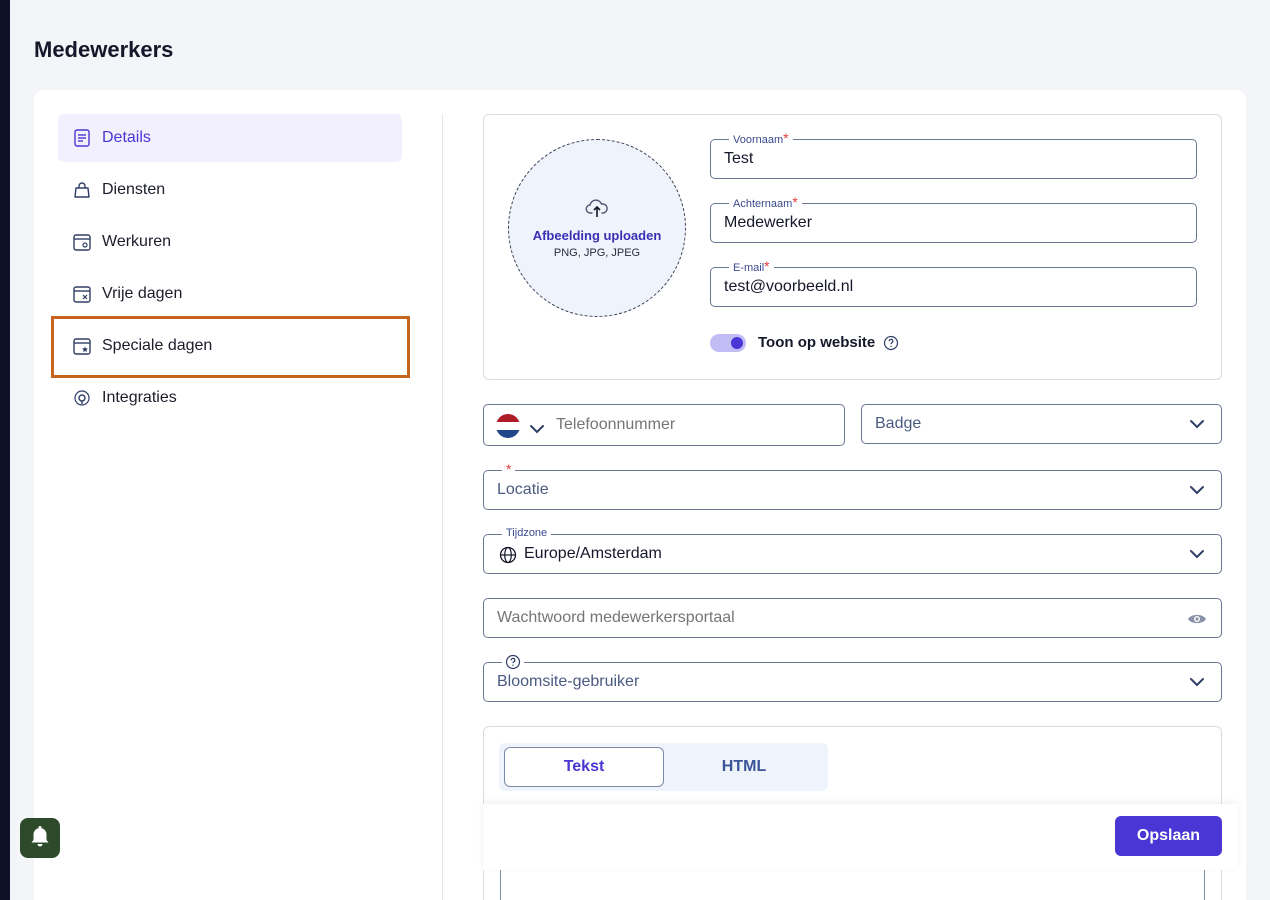 Image resolution: width=1270 pixels, height=900 pixels. What do you see at coordinates (82, 242) in the screenshot?
I see `calendar-clock-icon` at bounding box center [82, 242].